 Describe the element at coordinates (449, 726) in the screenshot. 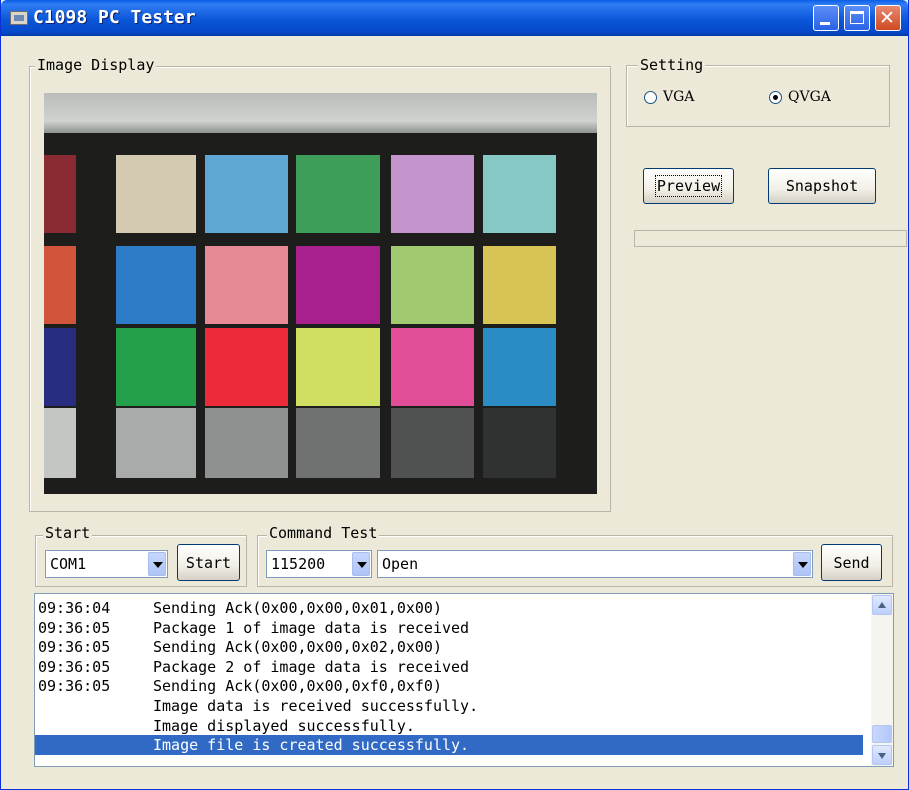

I see `log-row: Image displayed successfully.` at that location.